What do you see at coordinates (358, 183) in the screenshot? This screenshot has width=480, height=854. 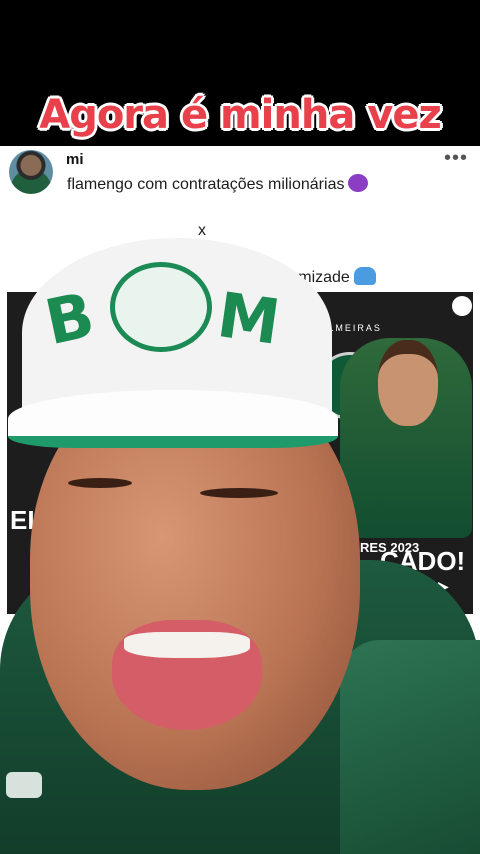 I see `devil-emoji-icon` at bounding box center [358, 183].